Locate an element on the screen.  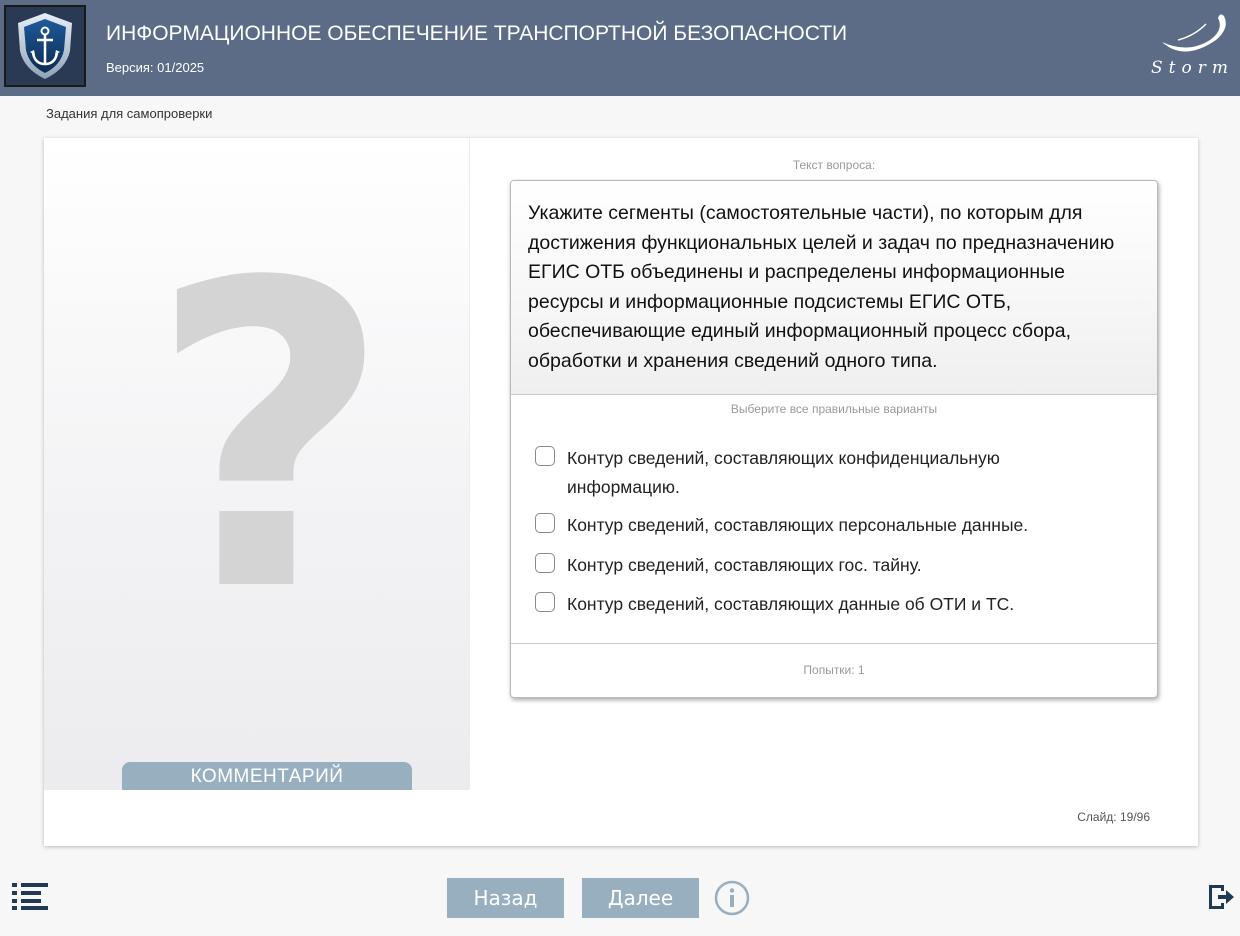
attempts-divider is located at coordinates (834, 643).